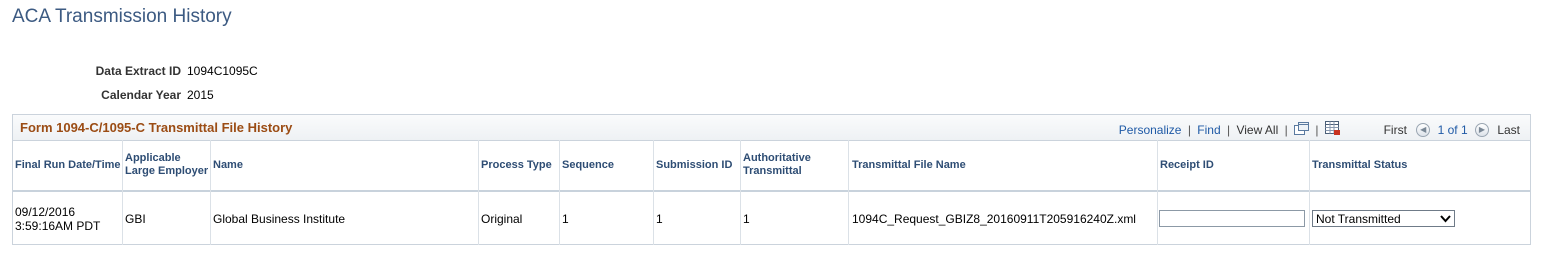 The width and height of the screenshot is (1547, 264). What do you see at coordinates (1452, 130) in the screenshot?
I see `pagination-status: 1 of 1` at bounding box center [1452, 130].